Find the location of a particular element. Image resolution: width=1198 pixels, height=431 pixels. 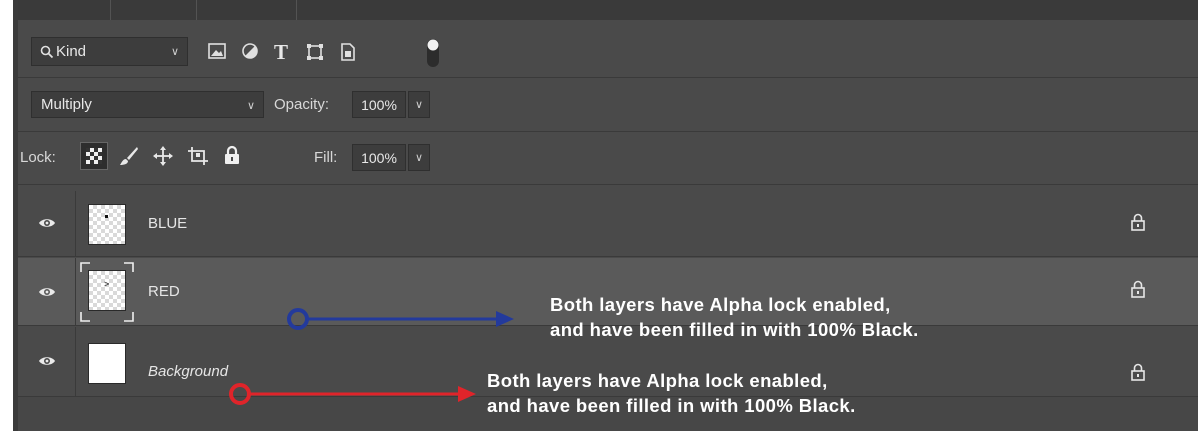

annotation-arrows is located at coordinates (371, 356).